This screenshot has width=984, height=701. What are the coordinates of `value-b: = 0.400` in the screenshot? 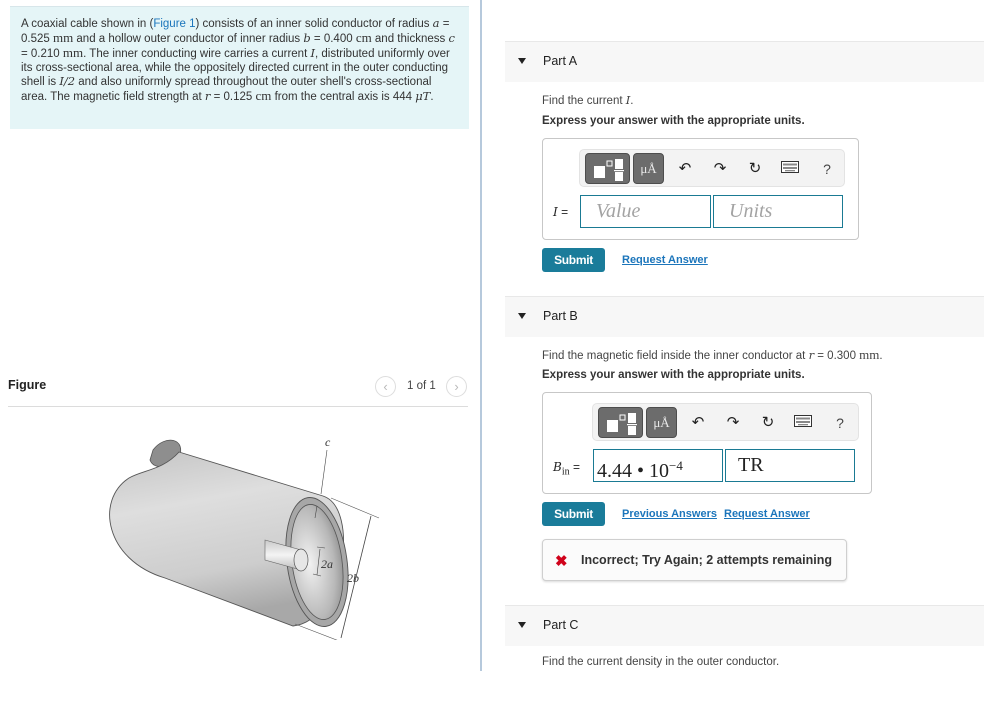 It's located at (333, 39).